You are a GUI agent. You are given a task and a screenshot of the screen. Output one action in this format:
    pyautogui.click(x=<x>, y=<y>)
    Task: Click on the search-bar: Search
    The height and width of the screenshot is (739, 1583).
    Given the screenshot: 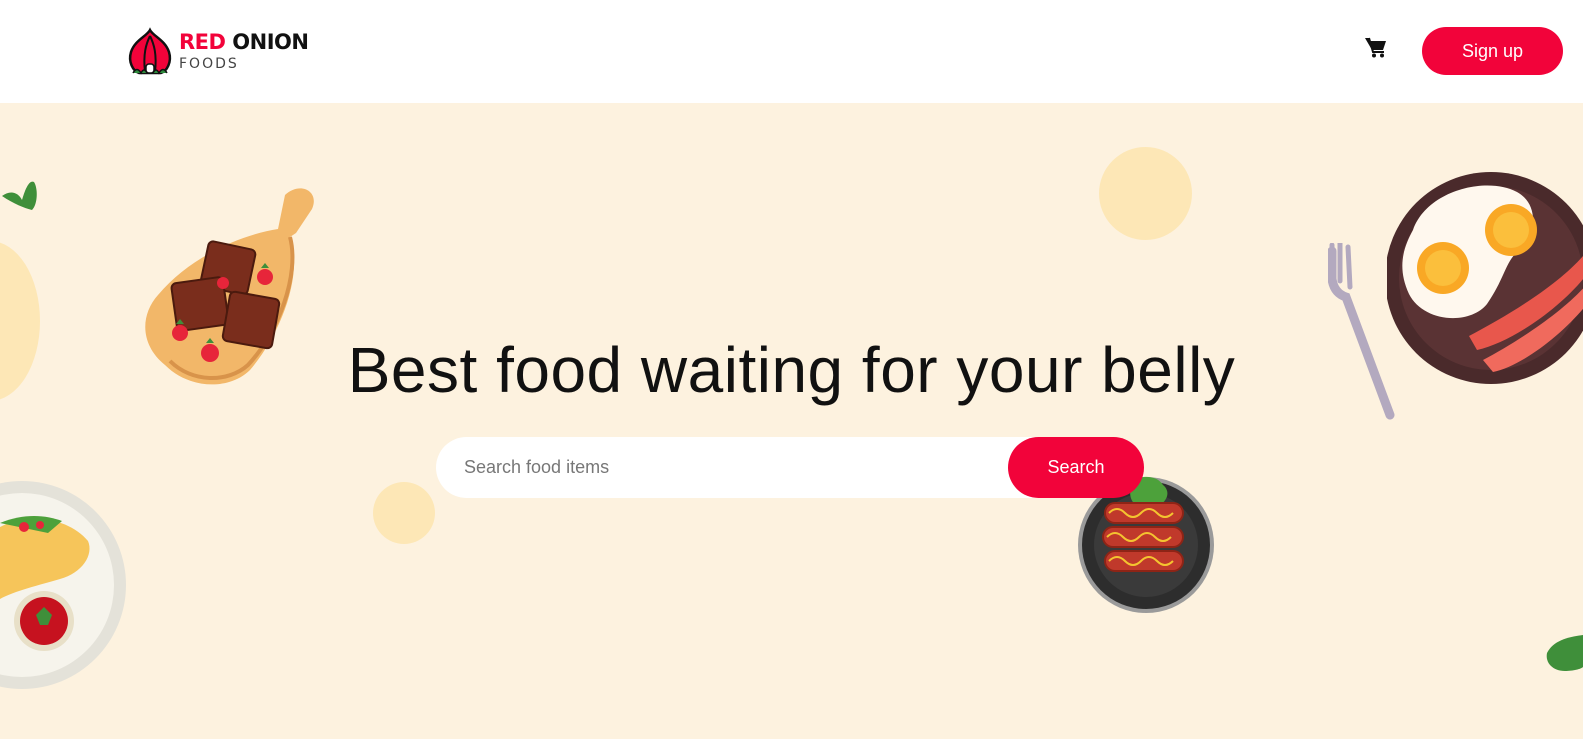 What is the action you would take?
    pyautogui.click(x=790, y=467)
    